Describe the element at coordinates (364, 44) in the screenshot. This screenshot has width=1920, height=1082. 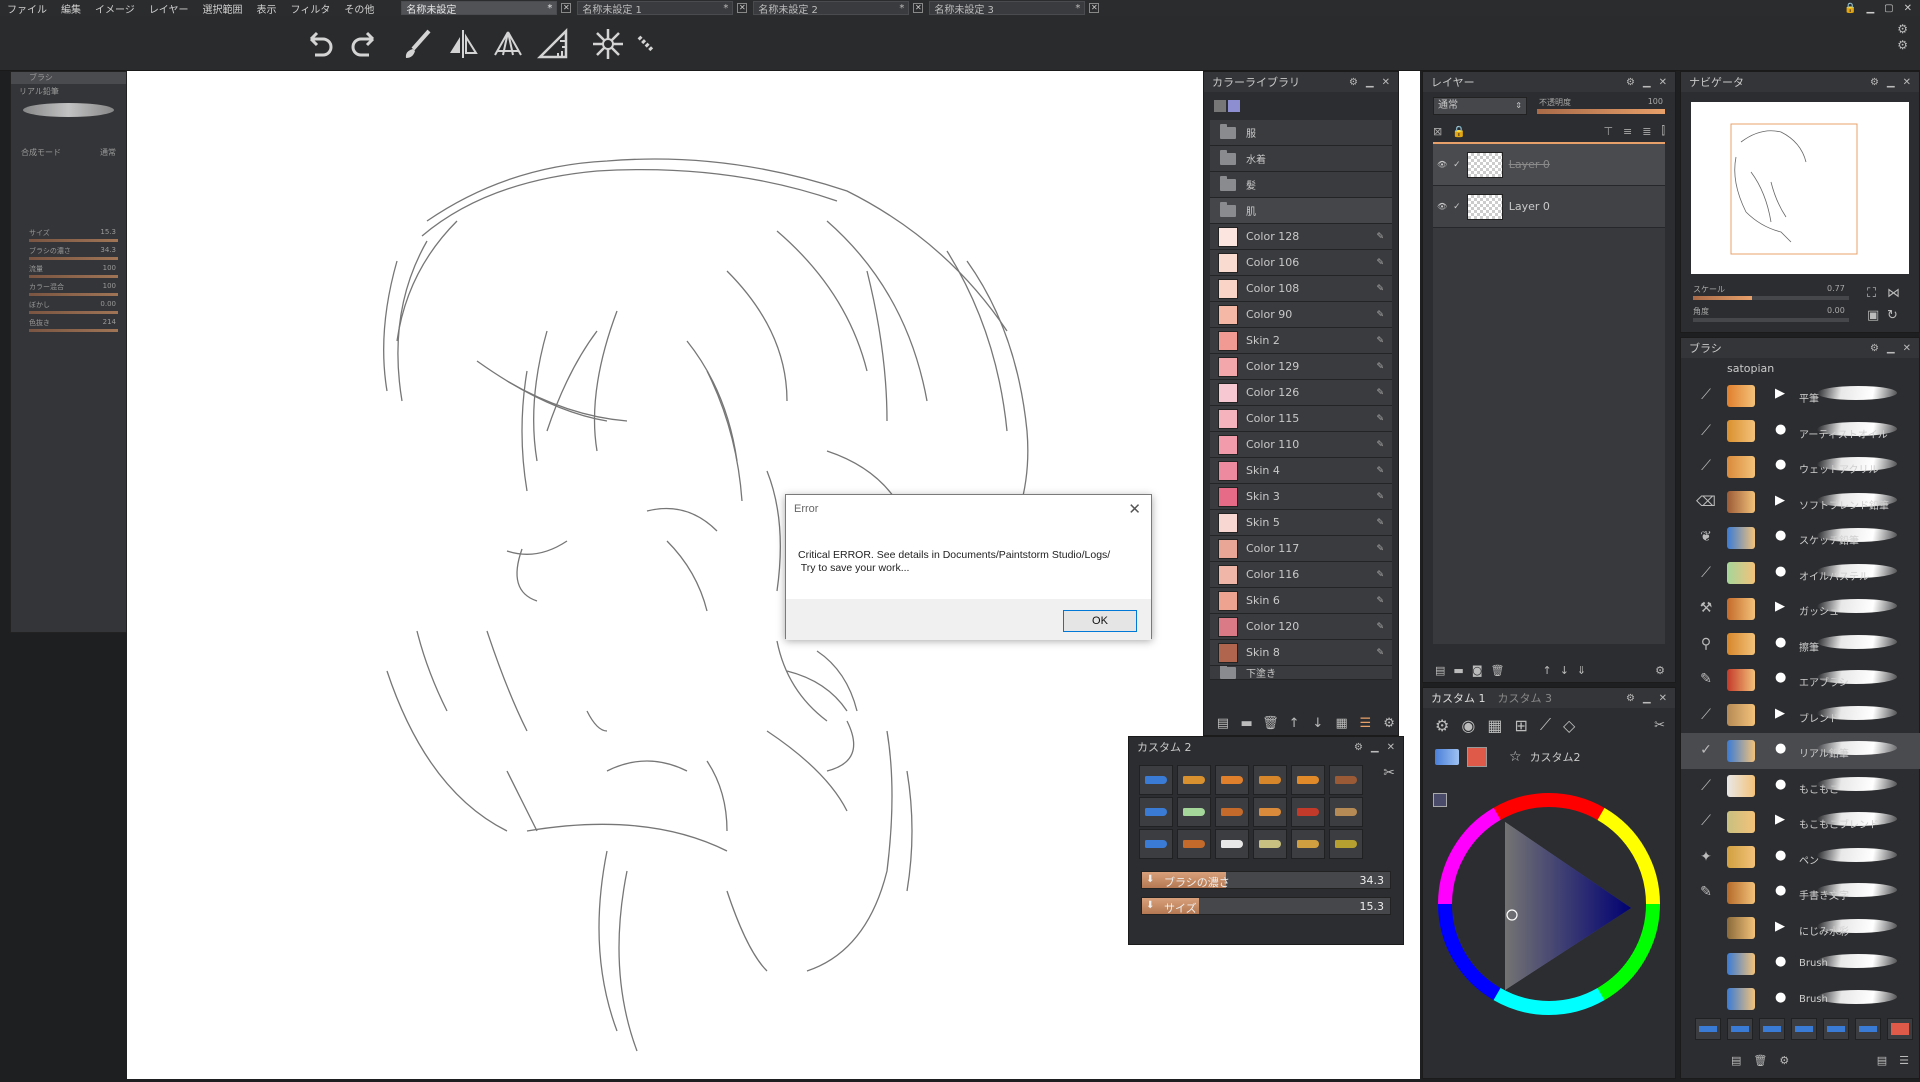
I see `redo-icon` at that location.